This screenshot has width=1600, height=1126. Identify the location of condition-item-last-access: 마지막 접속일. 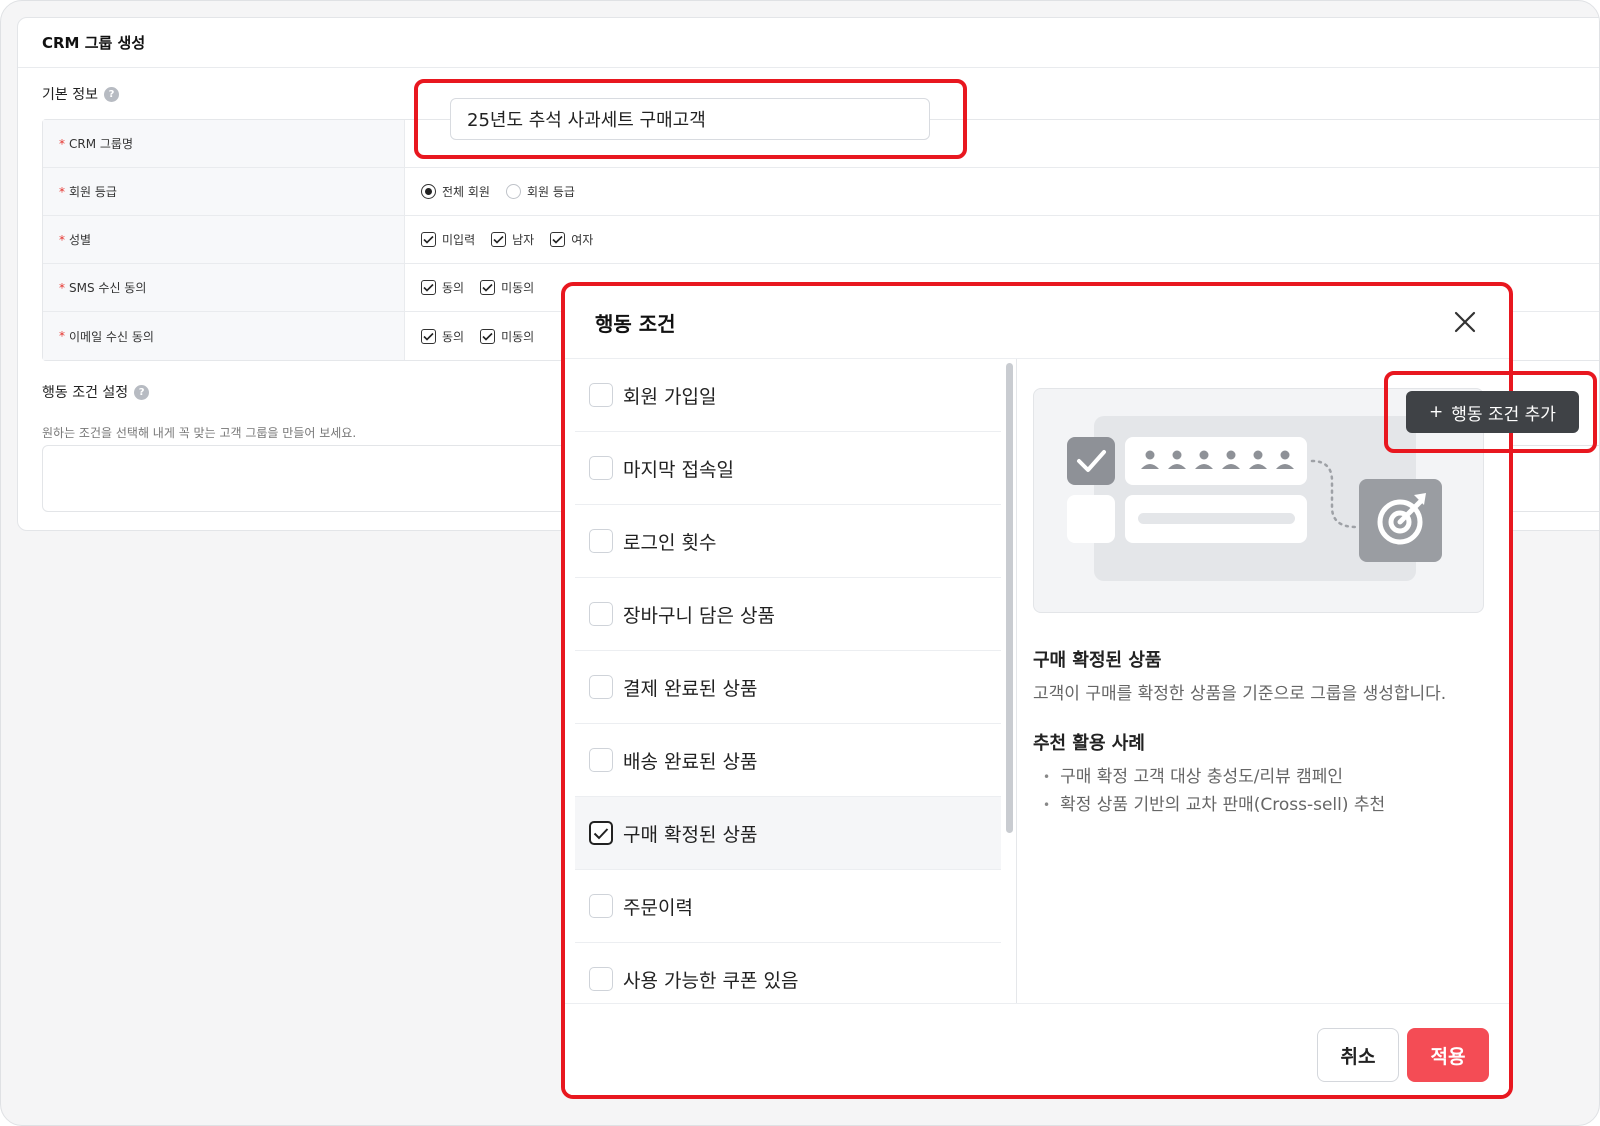
(788, 468).